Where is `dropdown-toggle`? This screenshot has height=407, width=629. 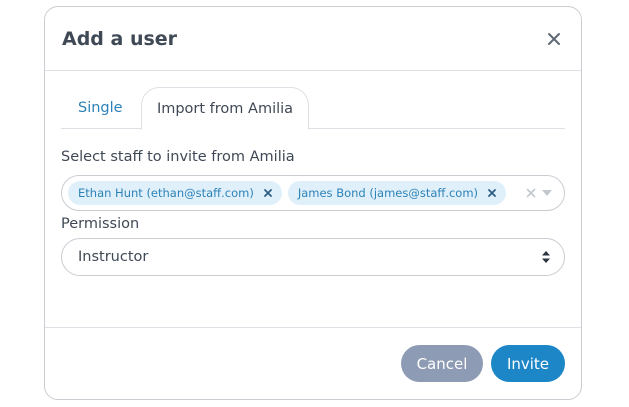
dropdown-toggle is located at coordinates (547, 193).